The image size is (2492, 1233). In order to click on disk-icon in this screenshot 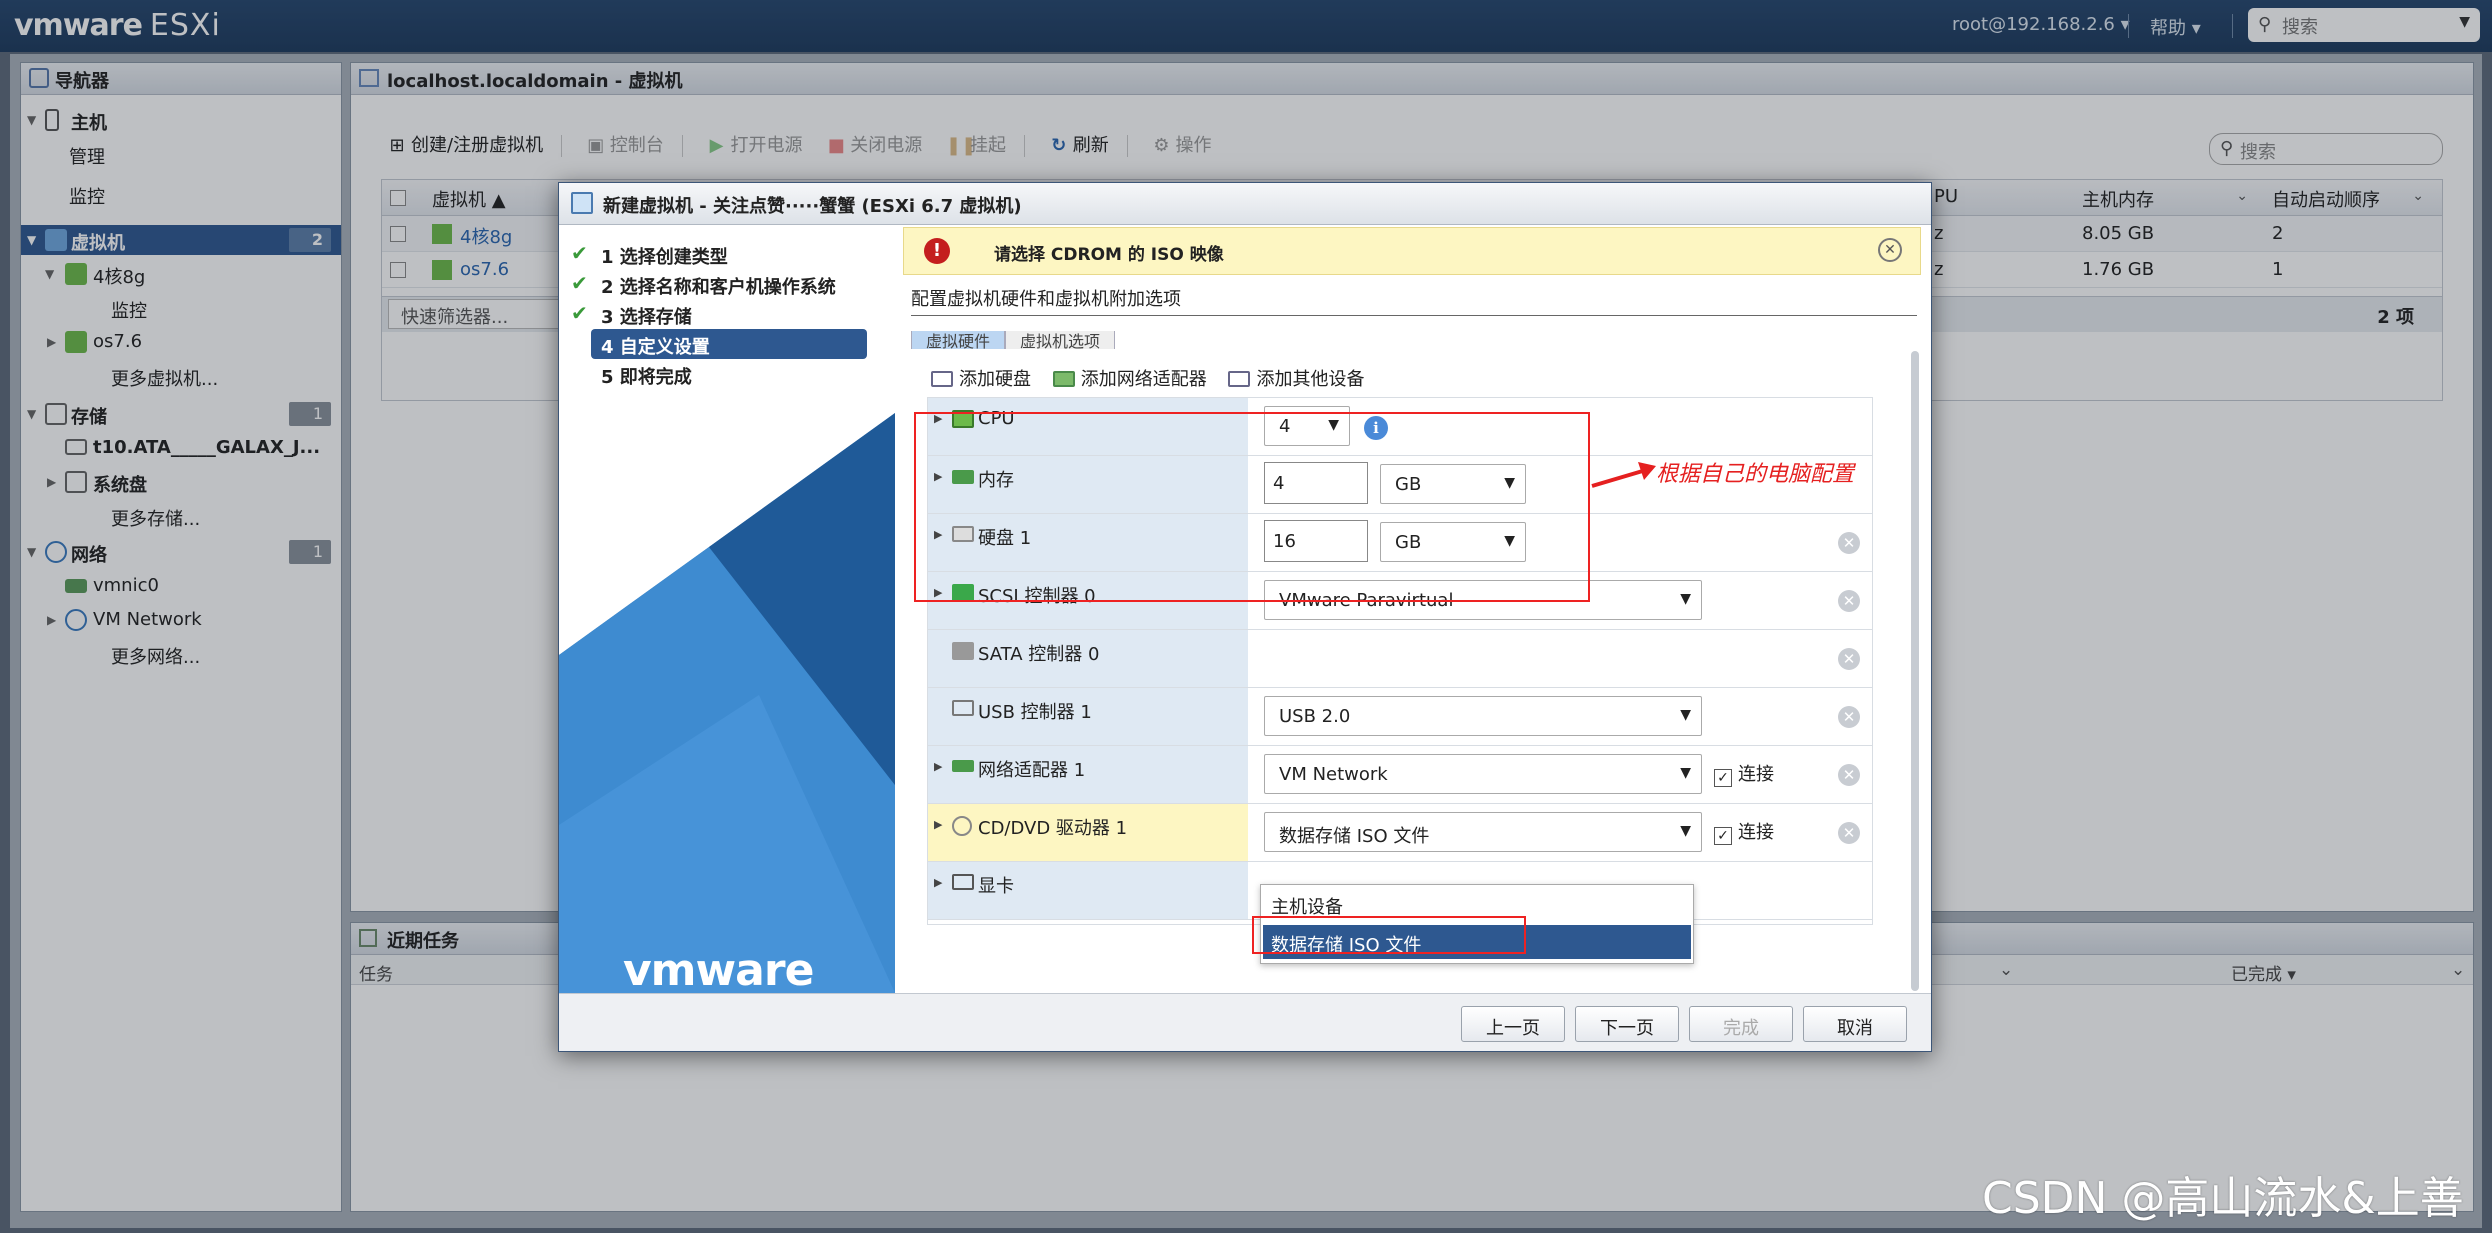, I will do `click(942, 379)`.